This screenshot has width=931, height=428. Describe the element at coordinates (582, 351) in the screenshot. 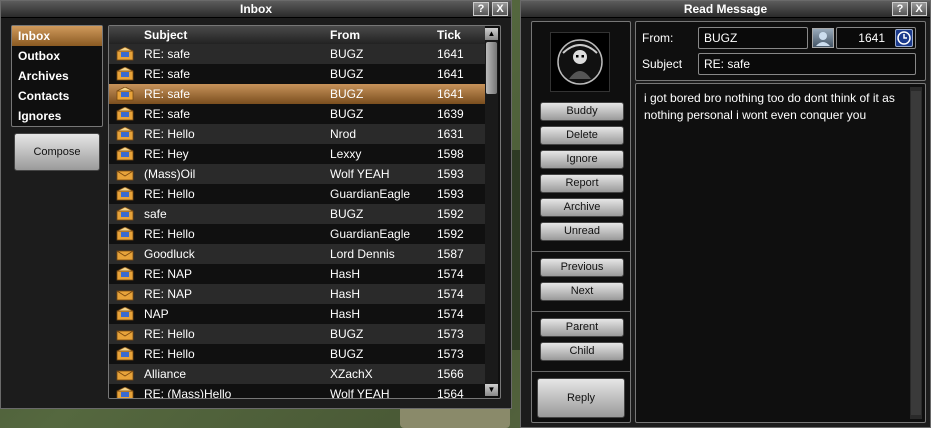

I see `child-button: Child` at that location.